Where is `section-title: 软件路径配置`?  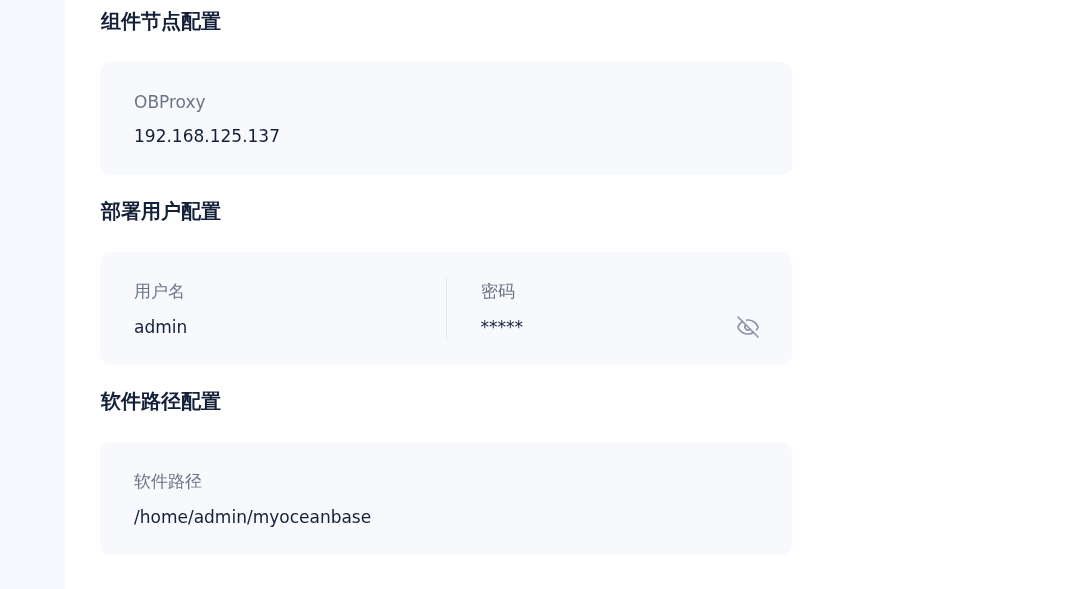 section-title: 软件路径配置 is located at coordinates (161, 401).